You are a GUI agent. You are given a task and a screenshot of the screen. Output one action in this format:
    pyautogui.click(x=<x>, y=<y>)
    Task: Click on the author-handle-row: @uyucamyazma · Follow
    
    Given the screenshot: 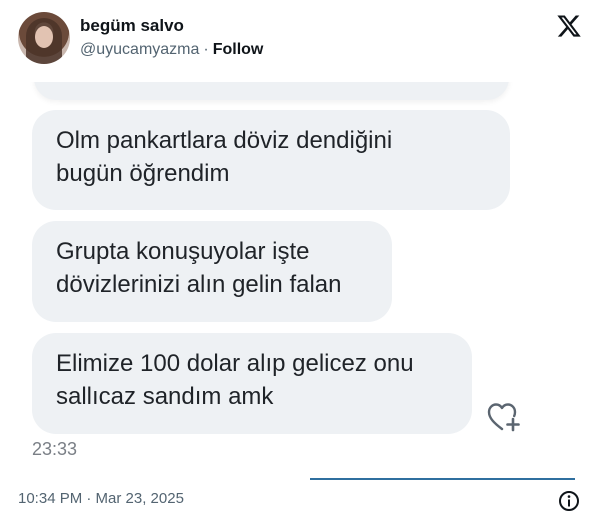 What is the action you would take?
    pyautogui.click(x=171, y=50)
    